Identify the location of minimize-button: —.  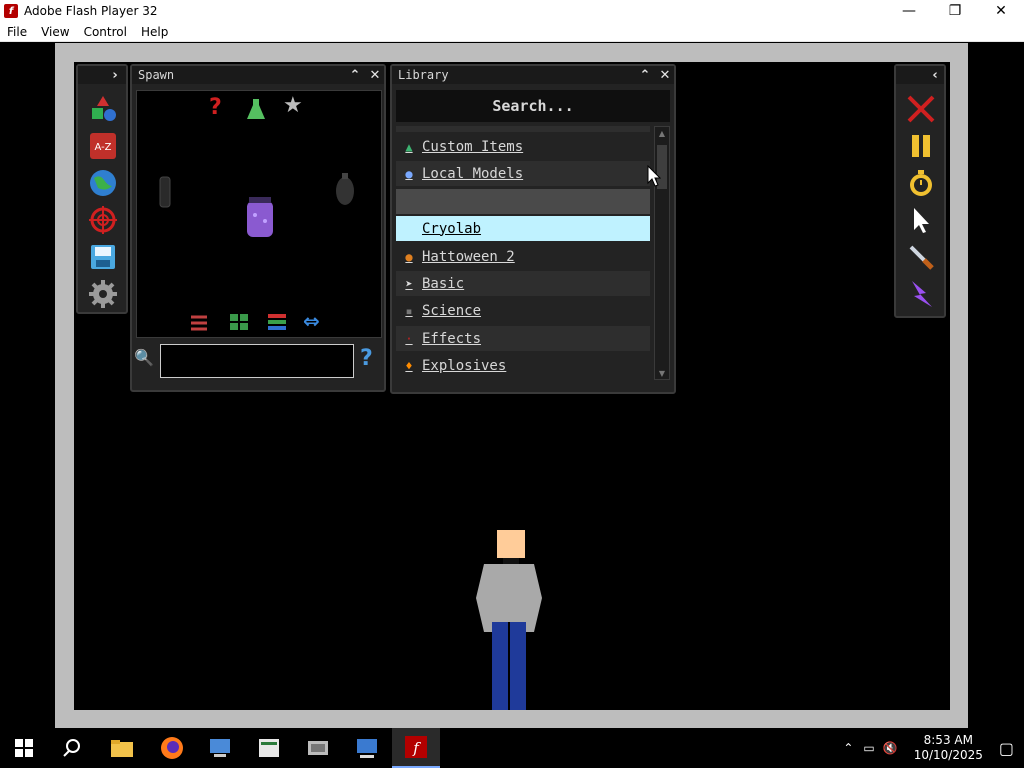
(909, 11).